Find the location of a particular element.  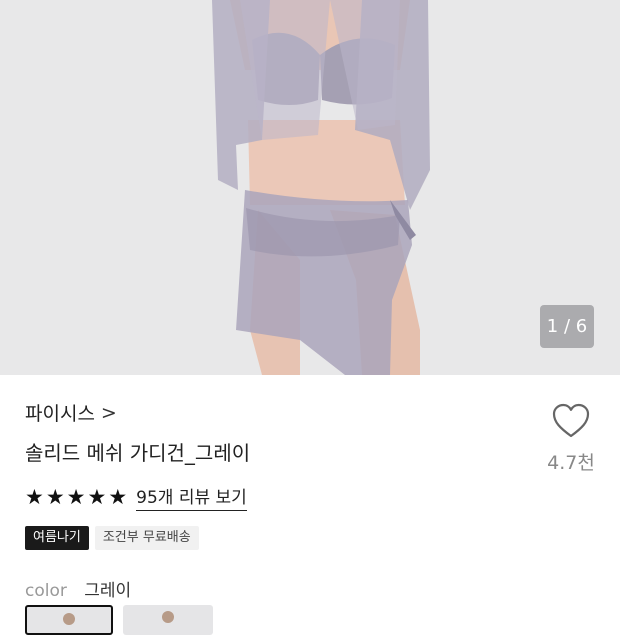

chevron-right-icon: > is located at coordinates (108, 412).